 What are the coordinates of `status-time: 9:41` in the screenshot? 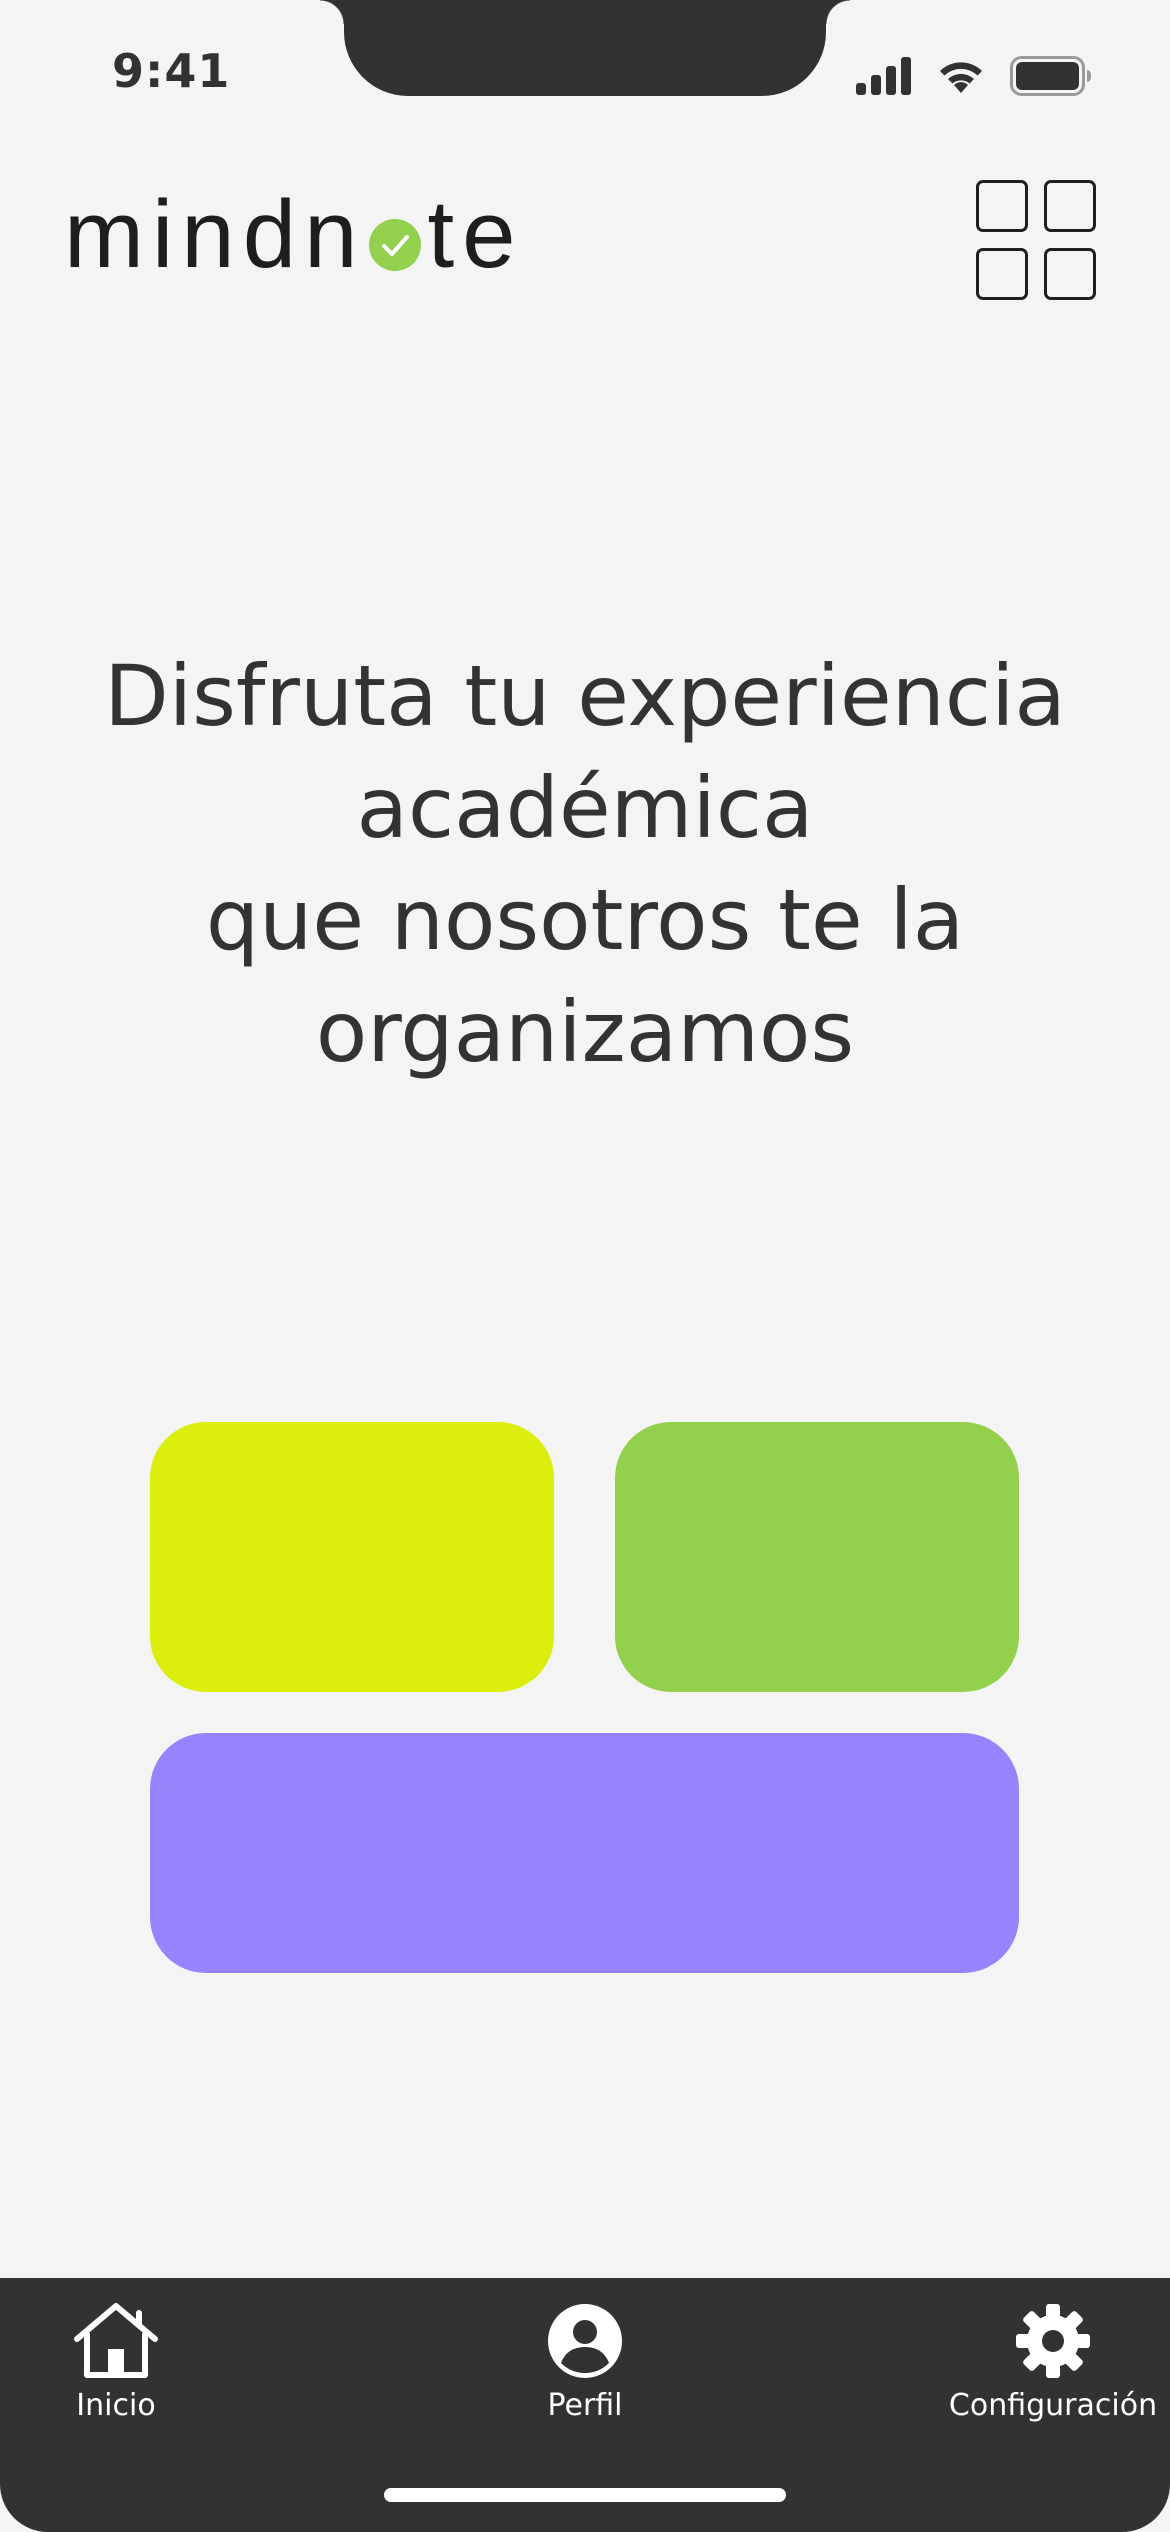 It's located at (171, 71).